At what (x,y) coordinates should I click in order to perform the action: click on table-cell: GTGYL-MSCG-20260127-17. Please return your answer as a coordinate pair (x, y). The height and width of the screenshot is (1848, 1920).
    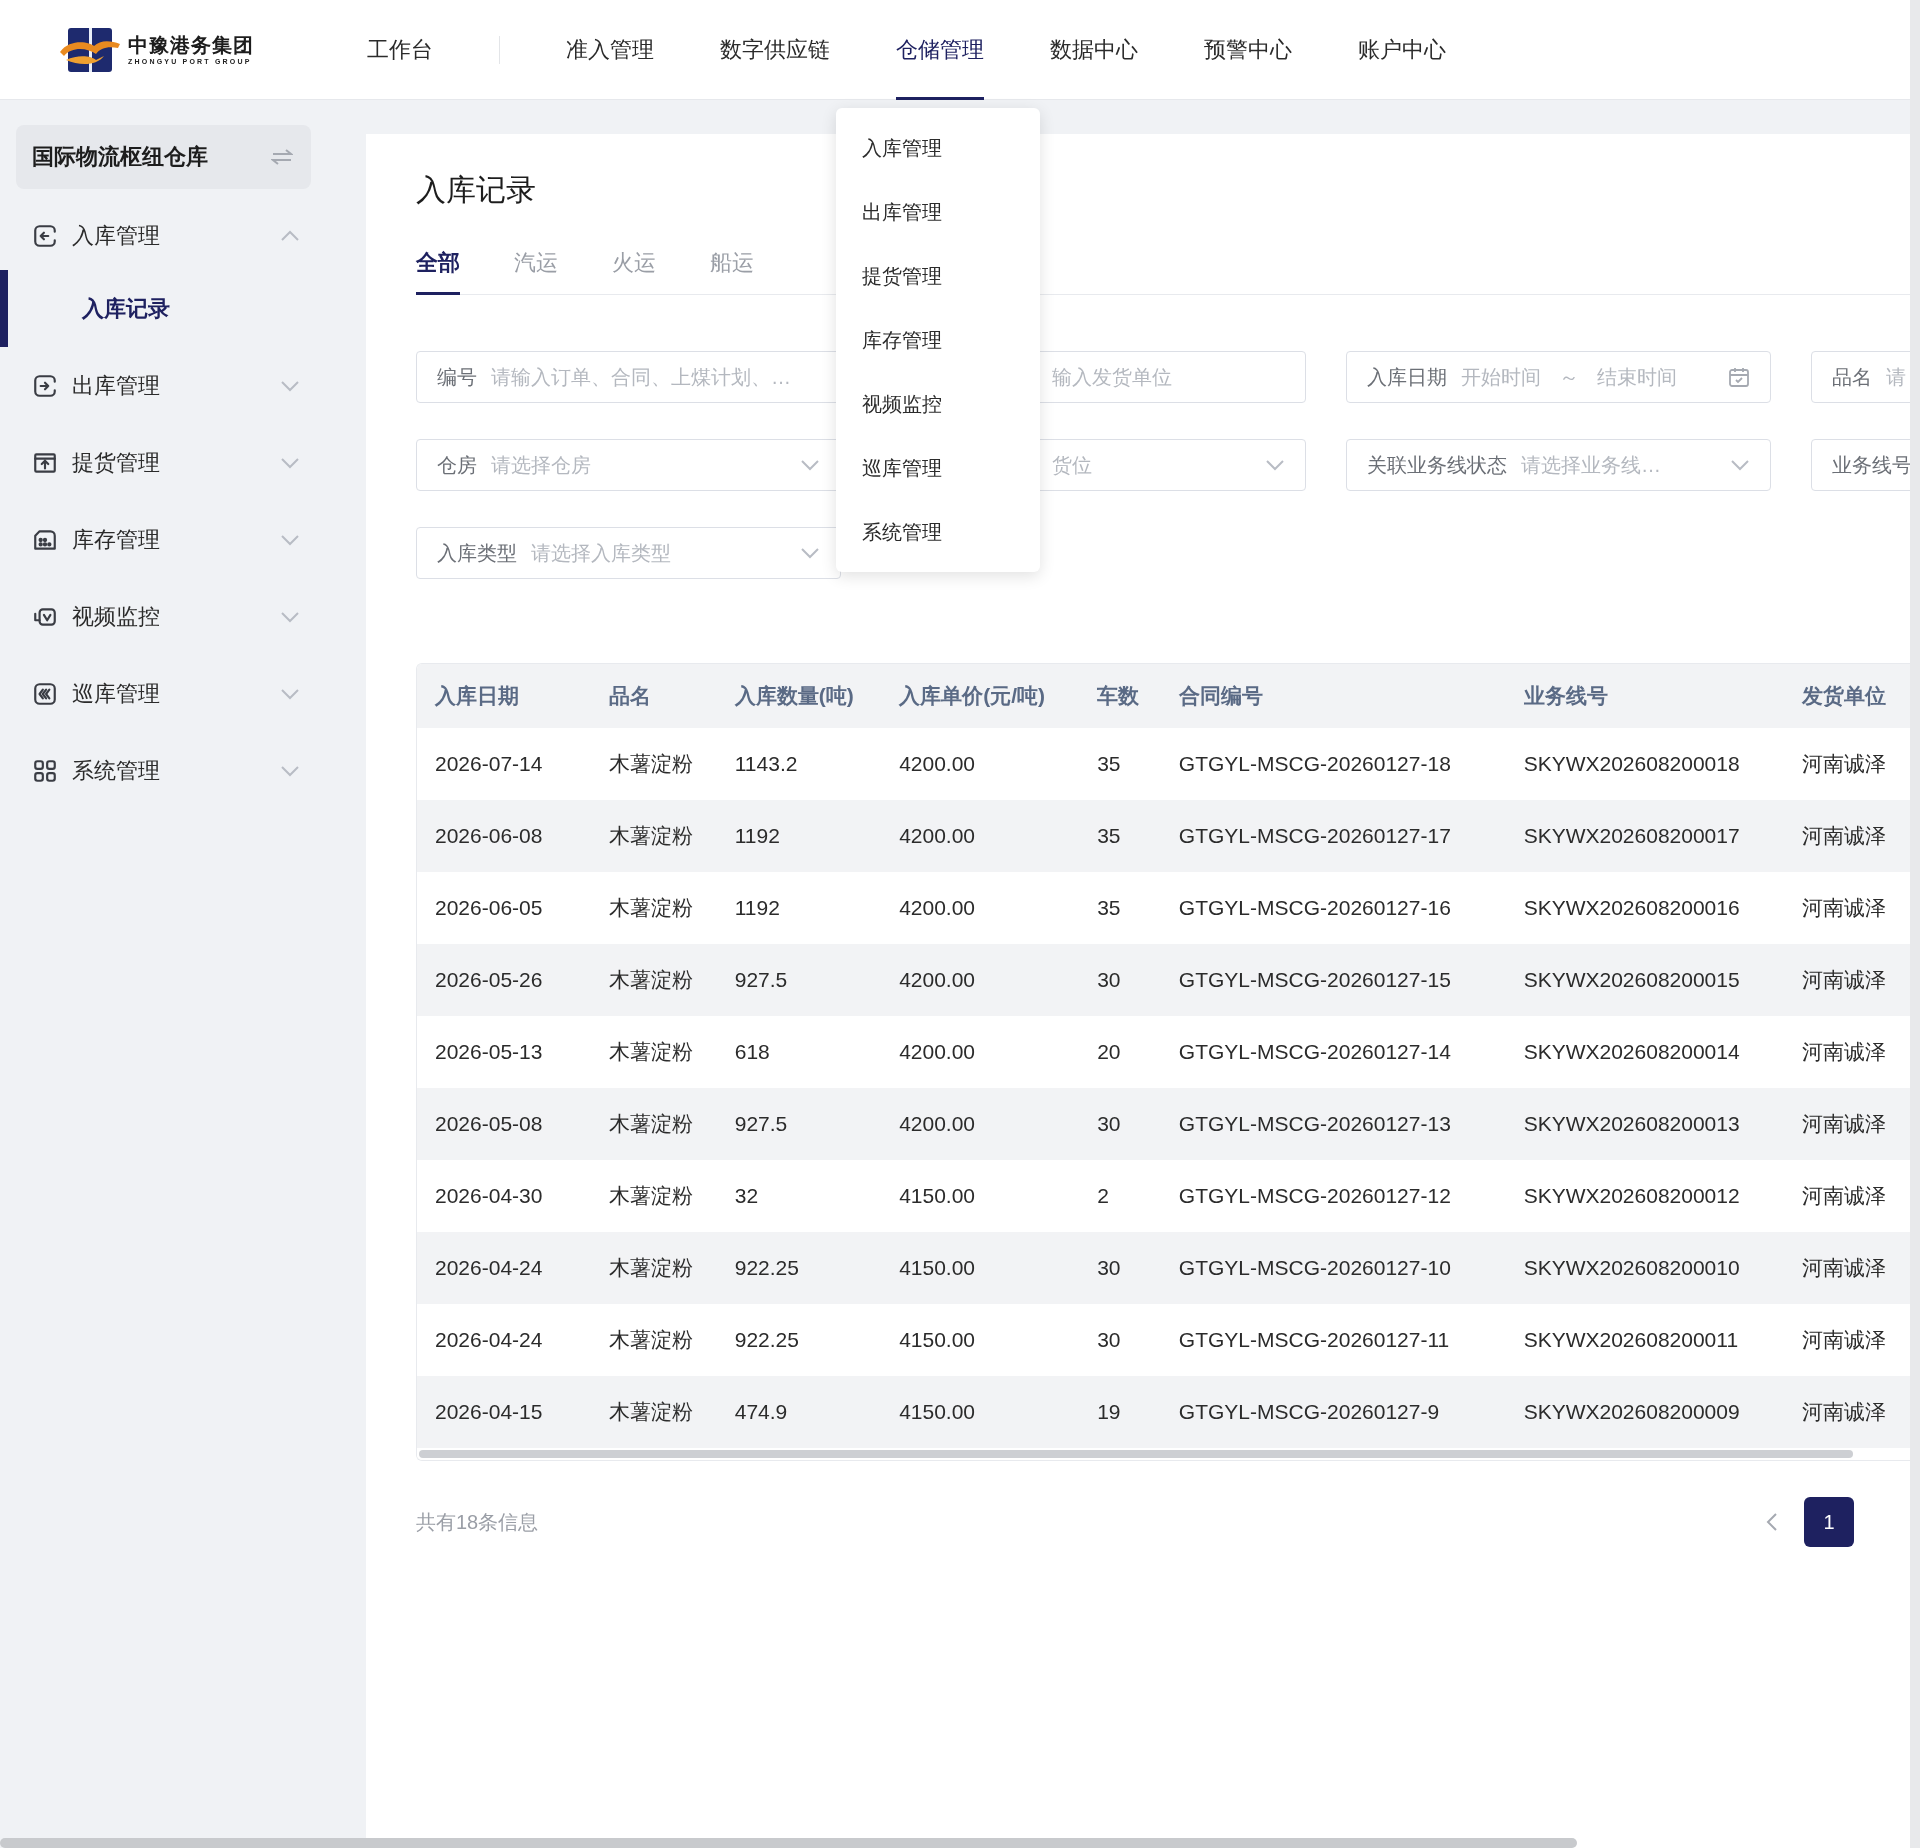
    Looking at the image, I should click on (1333, 836).